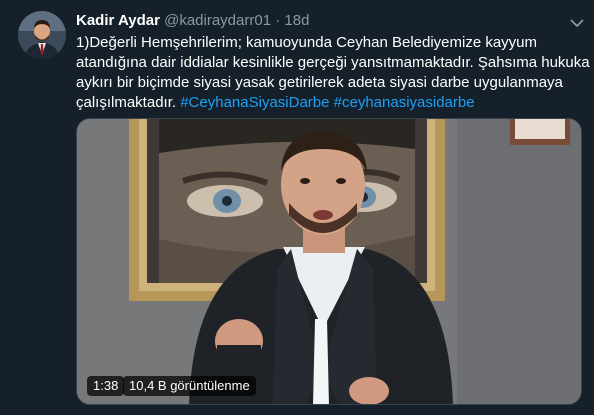 The width and height of the screenshot is (594, 415). I want to click on tweet-timestamp: 18d, so click(296, 20).